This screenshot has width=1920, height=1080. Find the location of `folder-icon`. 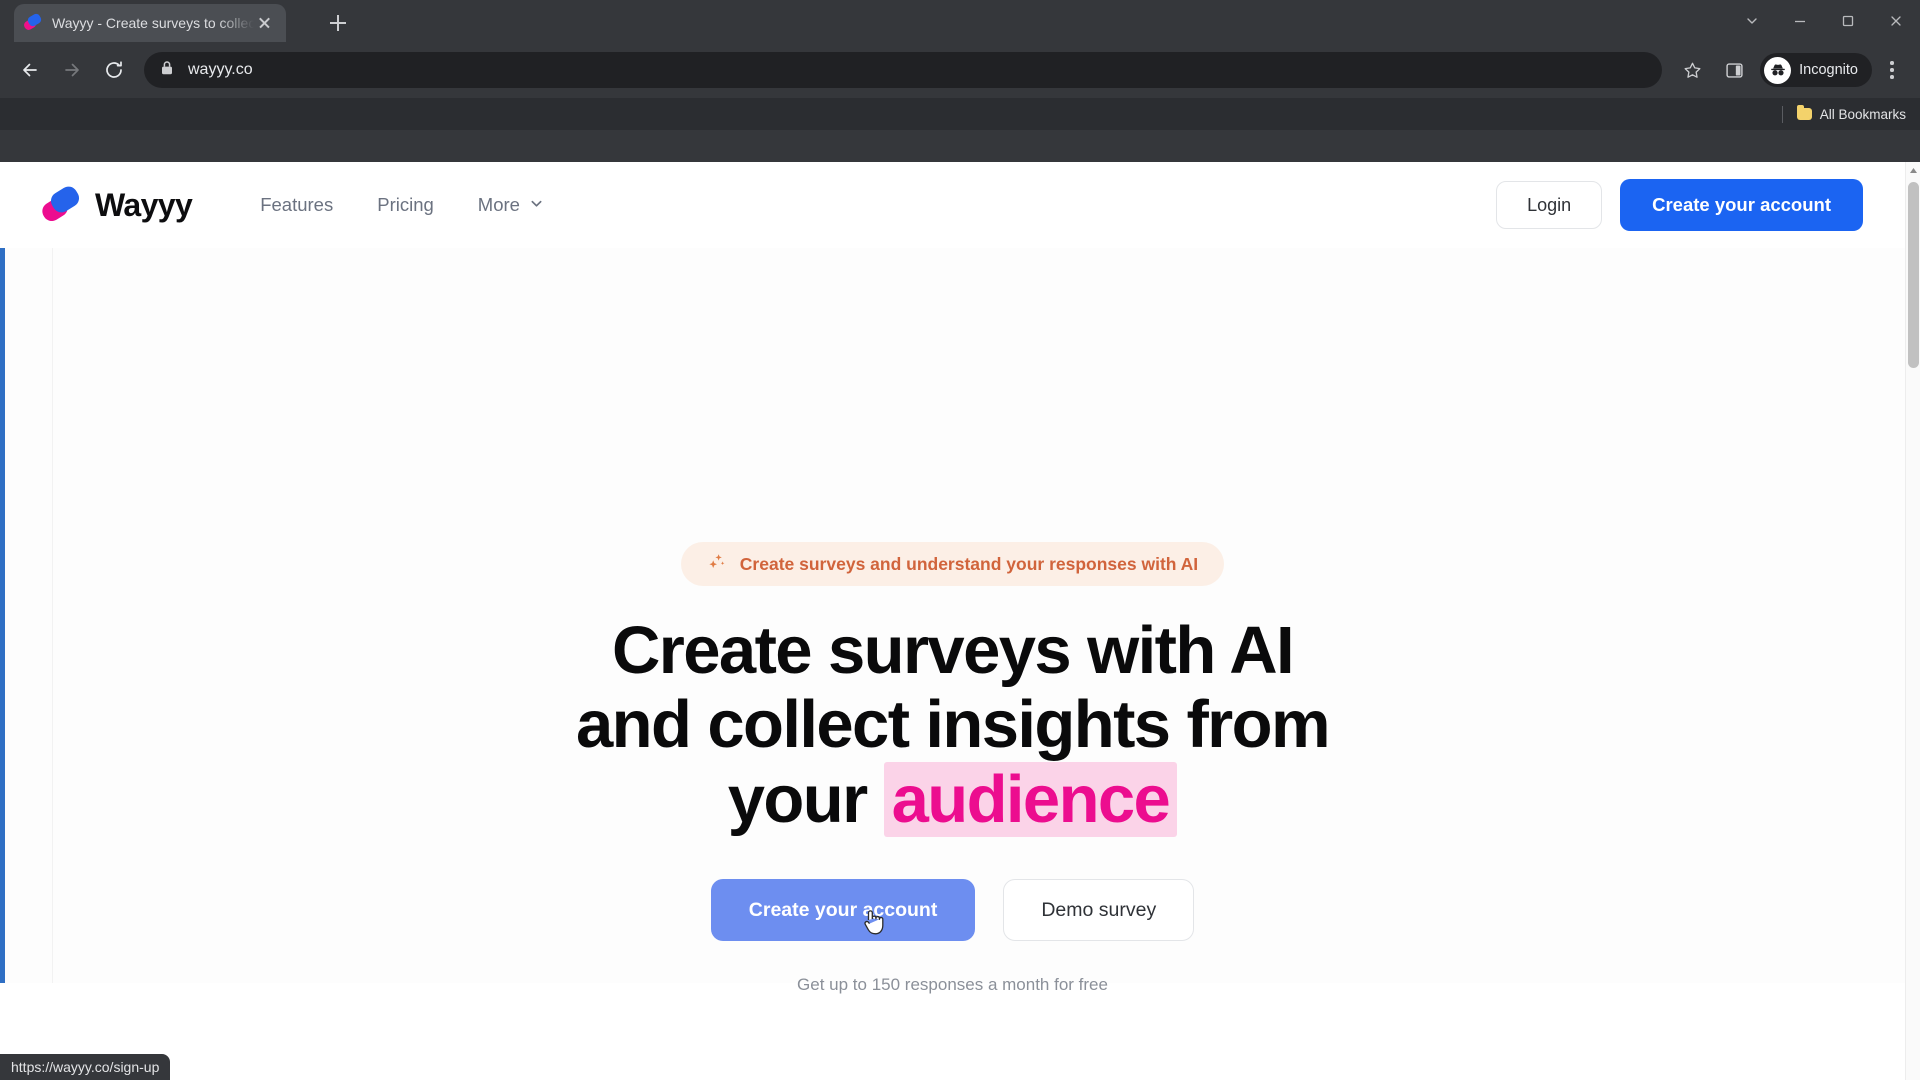

folder-icon is located at coordinates (1804, 112).